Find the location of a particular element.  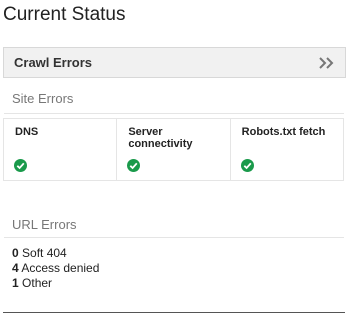

page-title: Current Status is located at coordinates (64, 14).